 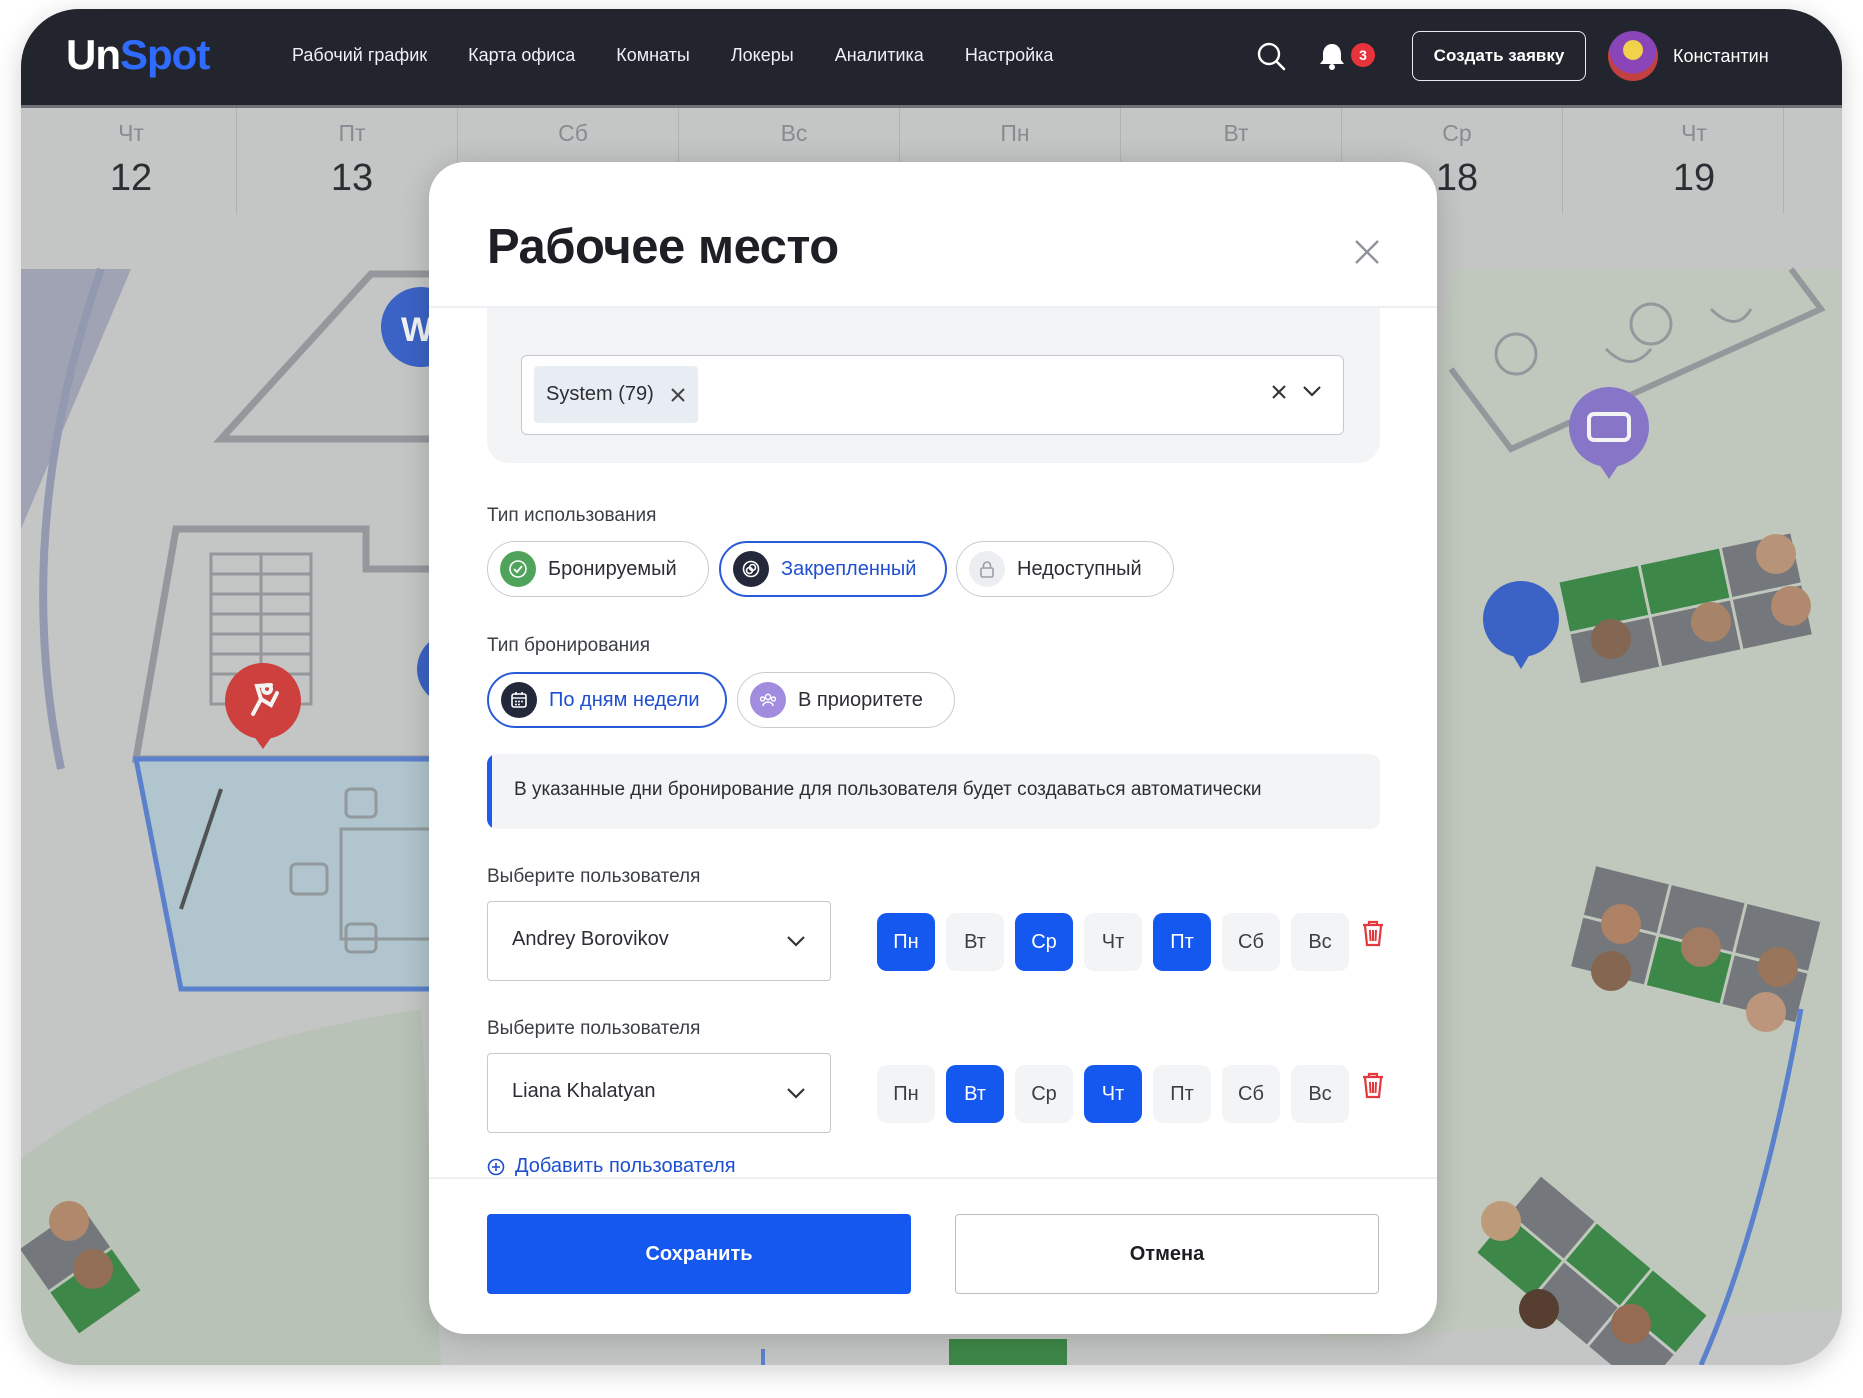 I want to click on modal-footer-divider, so click(x=933, y=1178).